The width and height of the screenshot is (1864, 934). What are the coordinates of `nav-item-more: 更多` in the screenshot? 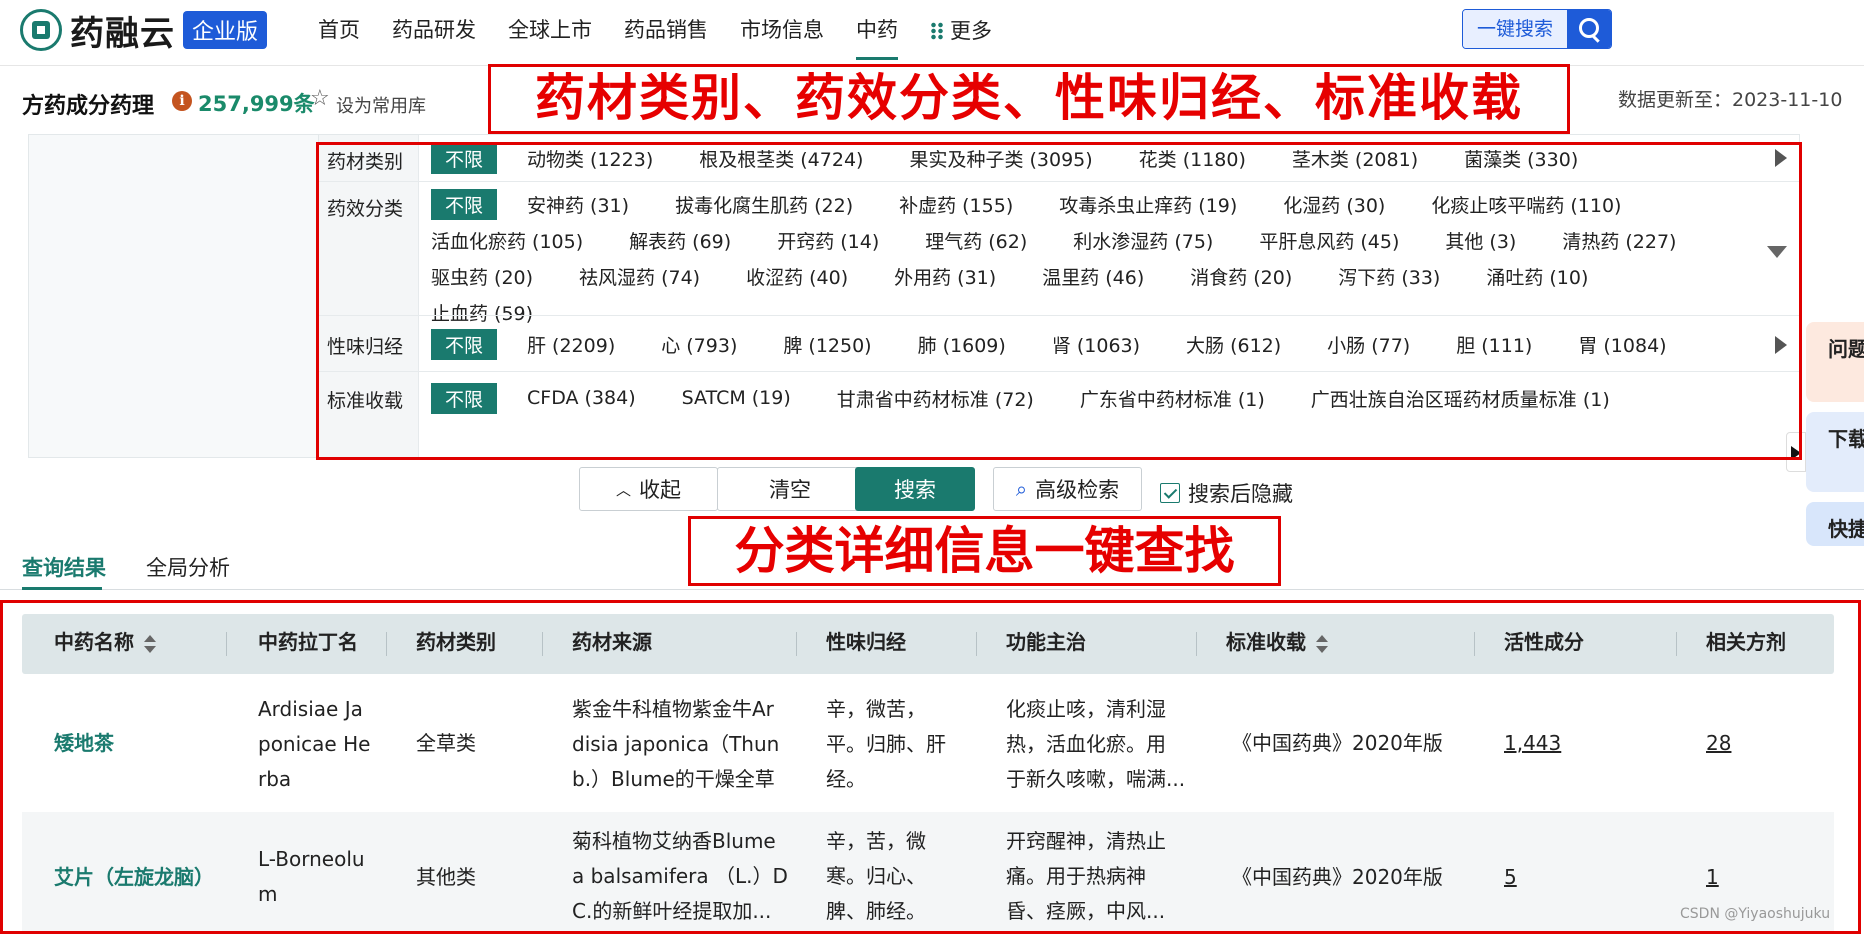 It's located at (961, 31).